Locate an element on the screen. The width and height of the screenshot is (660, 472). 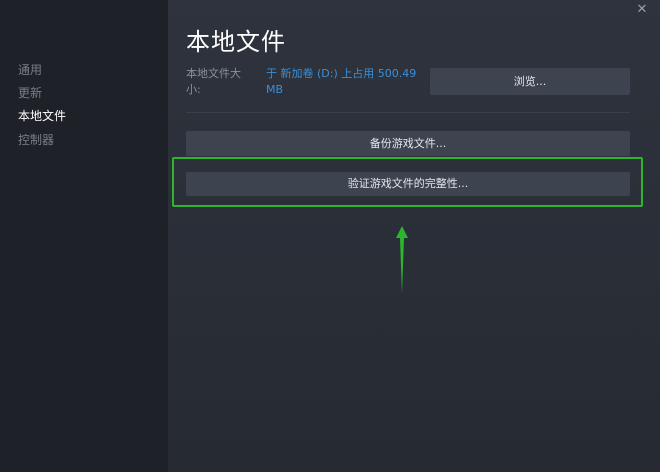
page-title: 本地文件 is located at coordinates (236, 42).